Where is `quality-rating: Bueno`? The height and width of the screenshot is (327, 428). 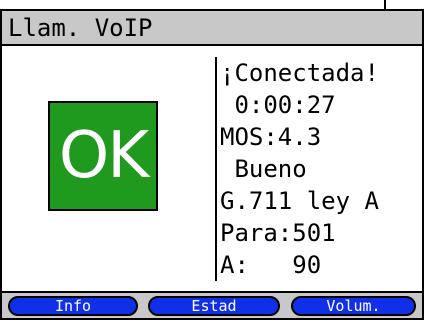 quality-rating: Bueno is located at coordinates (263, 169).